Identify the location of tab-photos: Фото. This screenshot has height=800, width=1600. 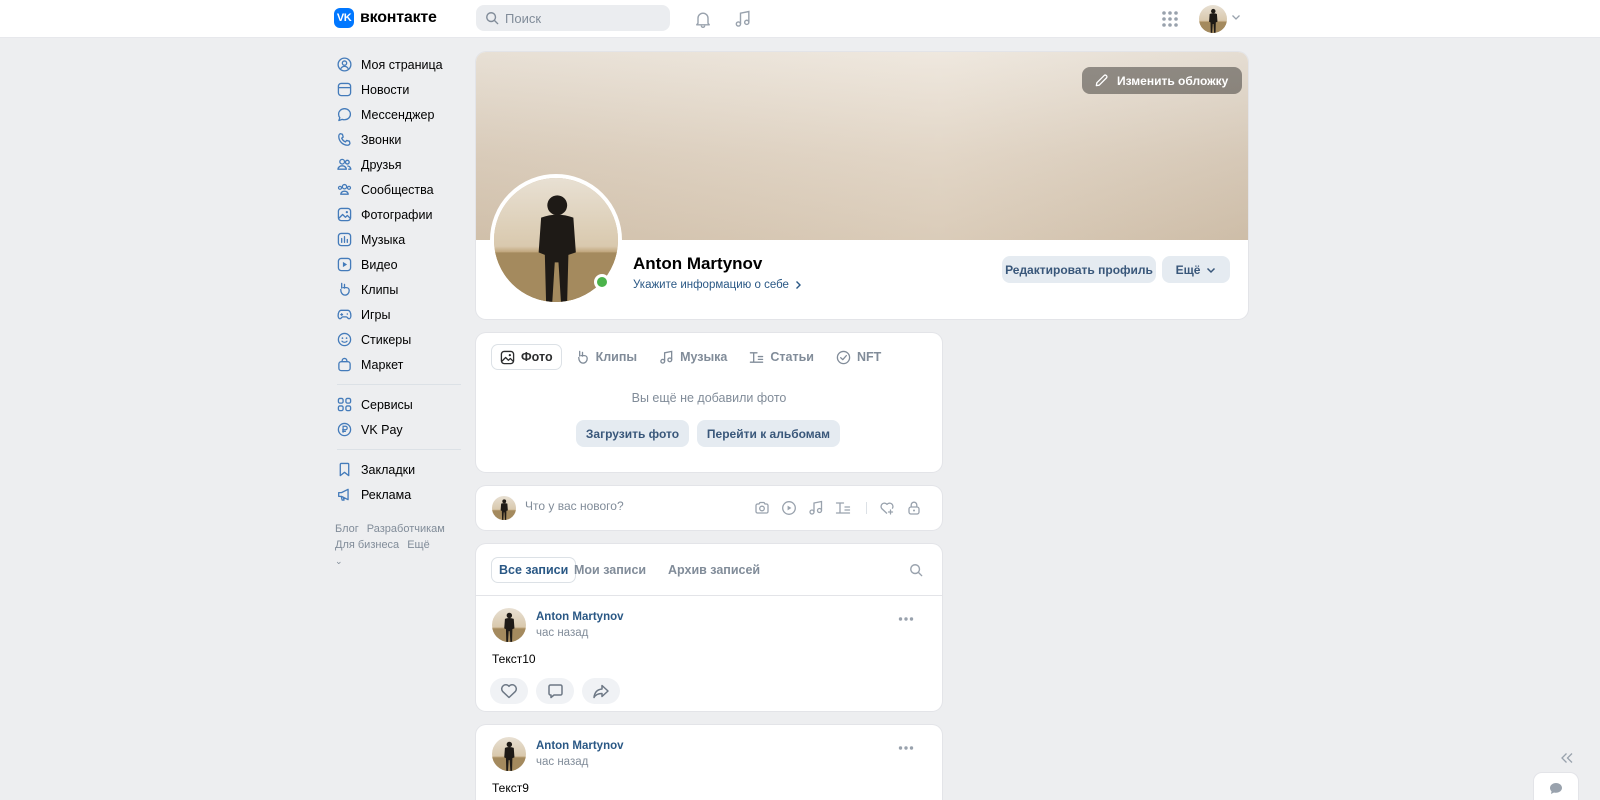
(526, 357).